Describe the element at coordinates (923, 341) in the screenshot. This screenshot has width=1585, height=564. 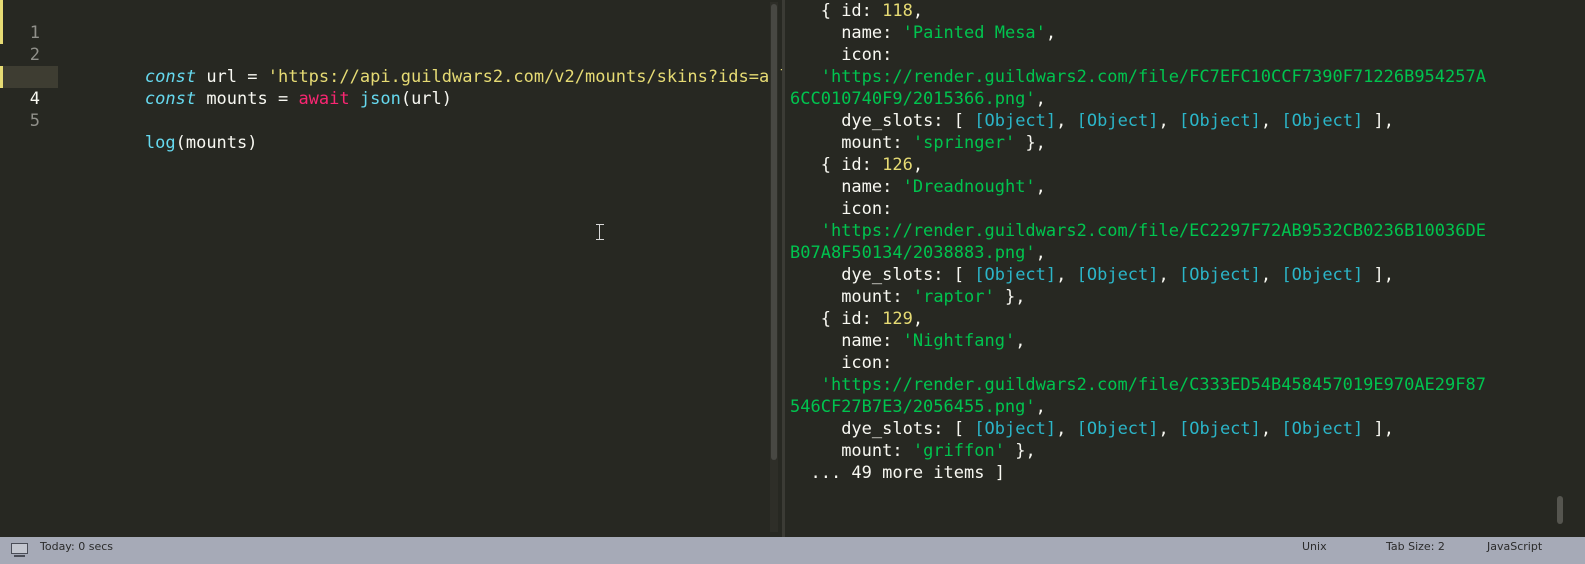
I see `output-line: name: 'Nightfang',` at that location.